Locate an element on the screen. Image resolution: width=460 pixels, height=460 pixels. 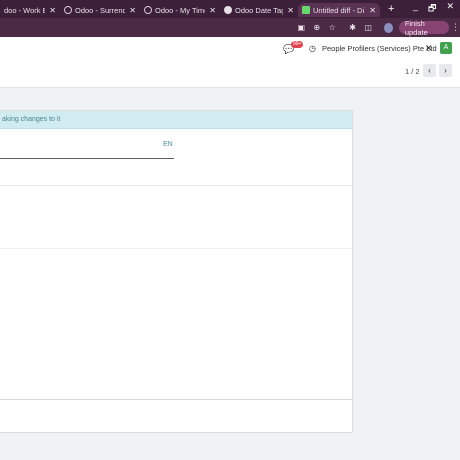
control-panel: 1 / 2 ‹ › is located at coordinates (230, 73).